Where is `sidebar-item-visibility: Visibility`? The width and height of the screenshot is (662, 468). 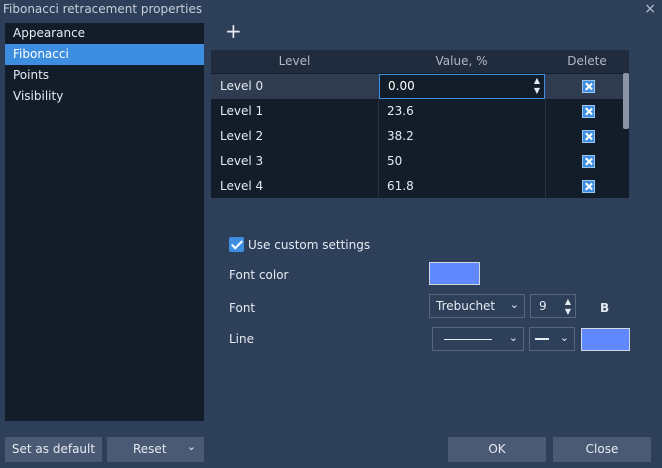 sidebar-item-visibility: Visibility is located at coordinates (104, 96).